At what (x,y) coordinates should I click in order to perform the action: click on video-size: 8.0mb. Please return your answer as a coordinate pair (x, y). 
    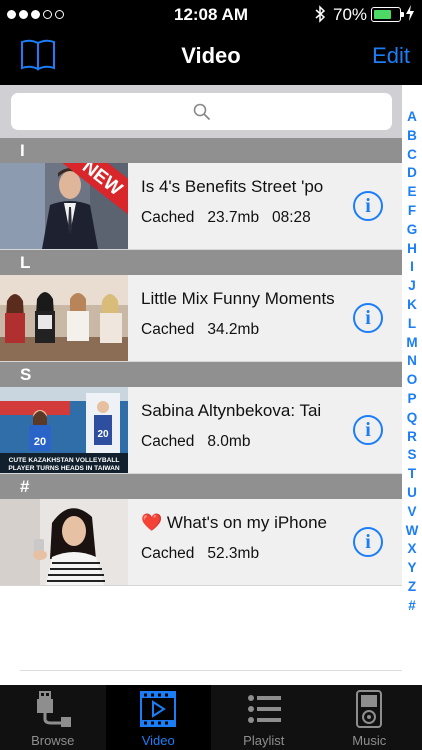
    Looking at the image, I should click on (229, 441).